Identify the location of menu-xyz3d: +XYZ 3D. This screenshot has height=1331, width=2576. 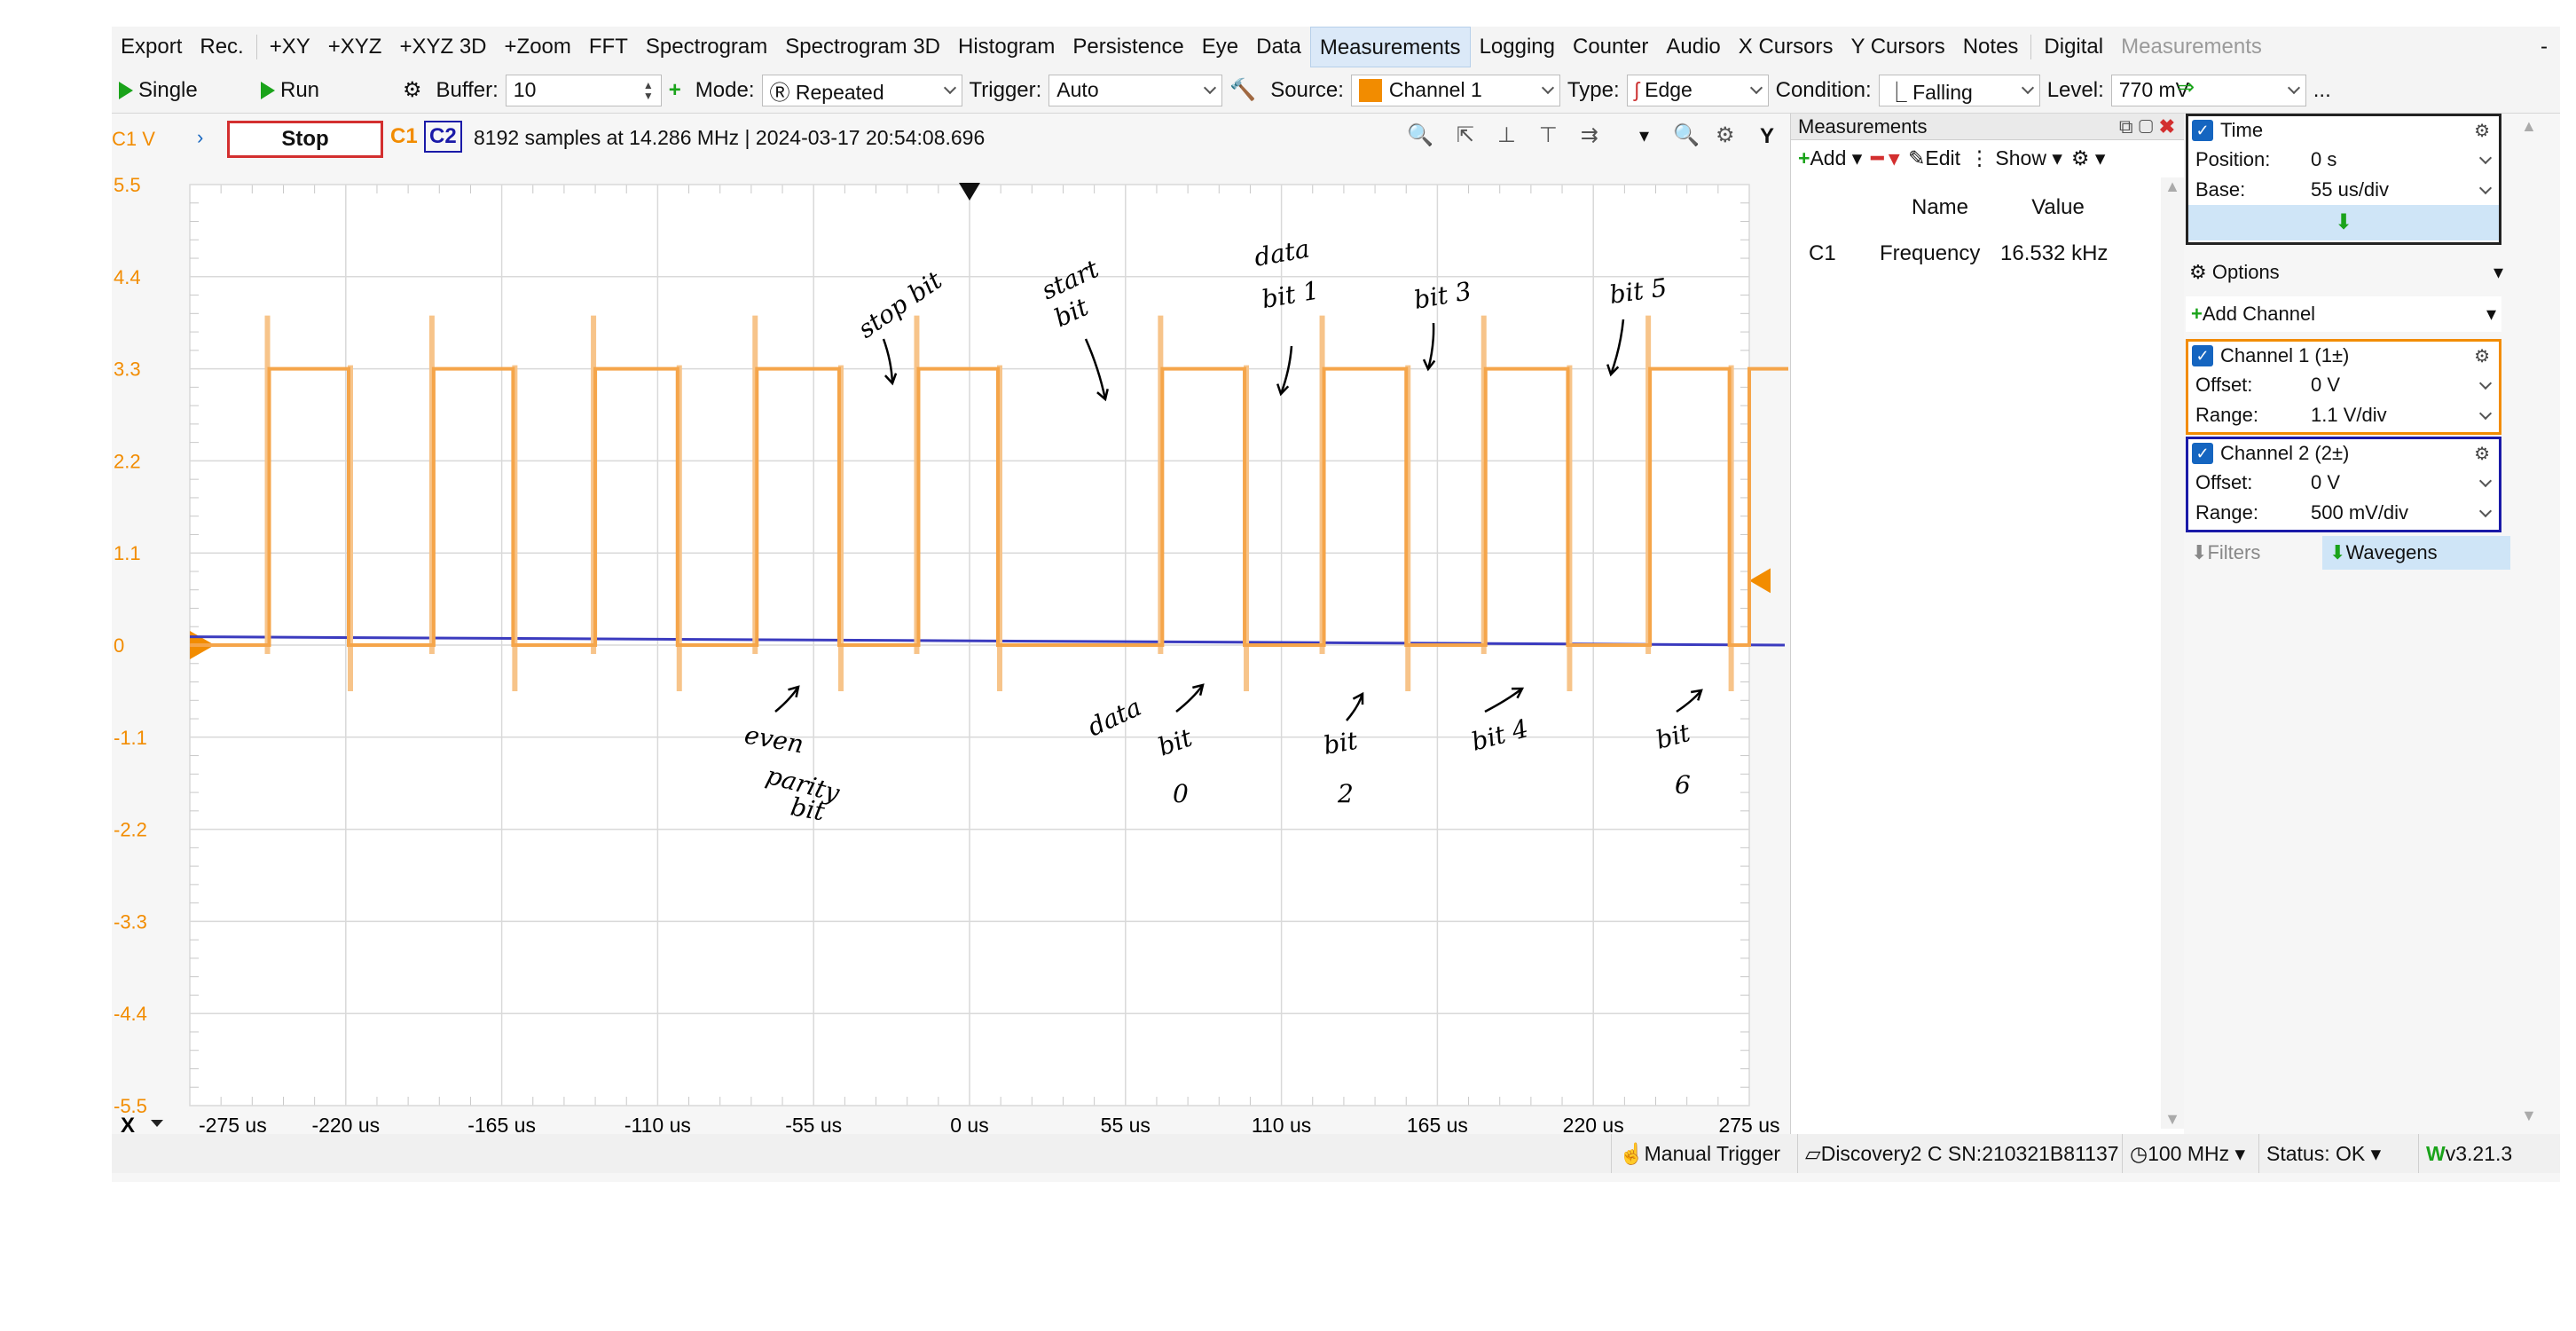
(442, 47).